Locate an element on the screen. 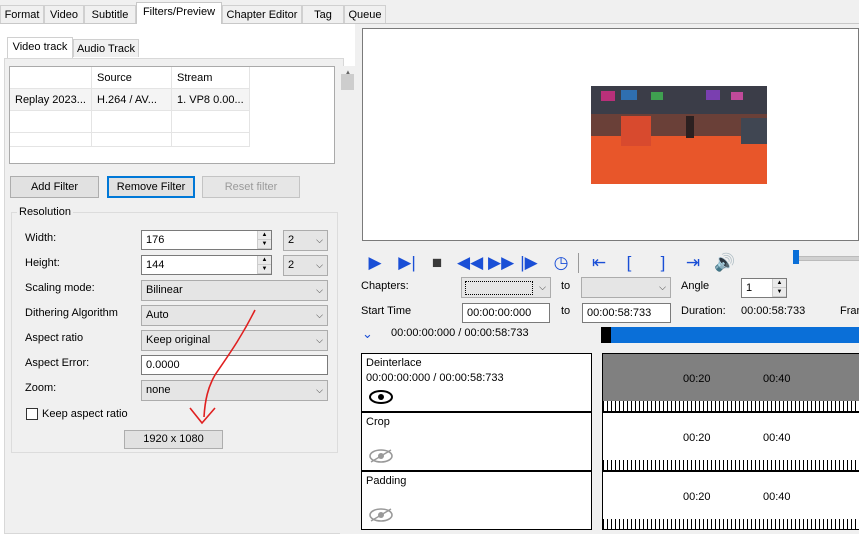 This screenshot has width=859, height=534. keep-aspect-checkbox is located at coordinates (32, 414).